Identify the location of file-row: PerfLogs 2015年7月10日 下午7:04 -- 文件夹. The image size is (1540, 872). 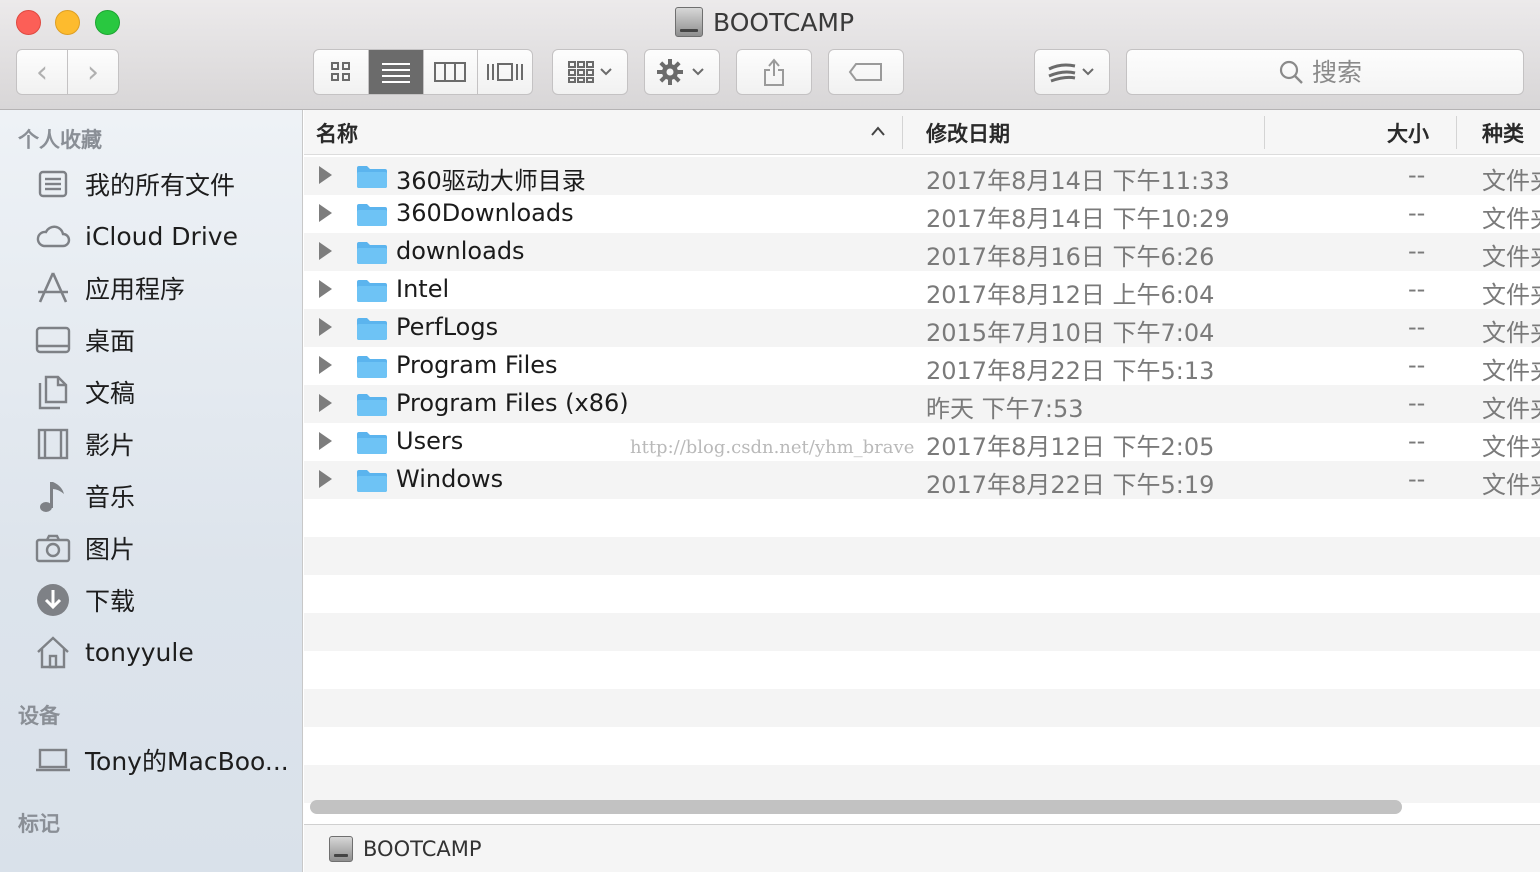
(922, 328).